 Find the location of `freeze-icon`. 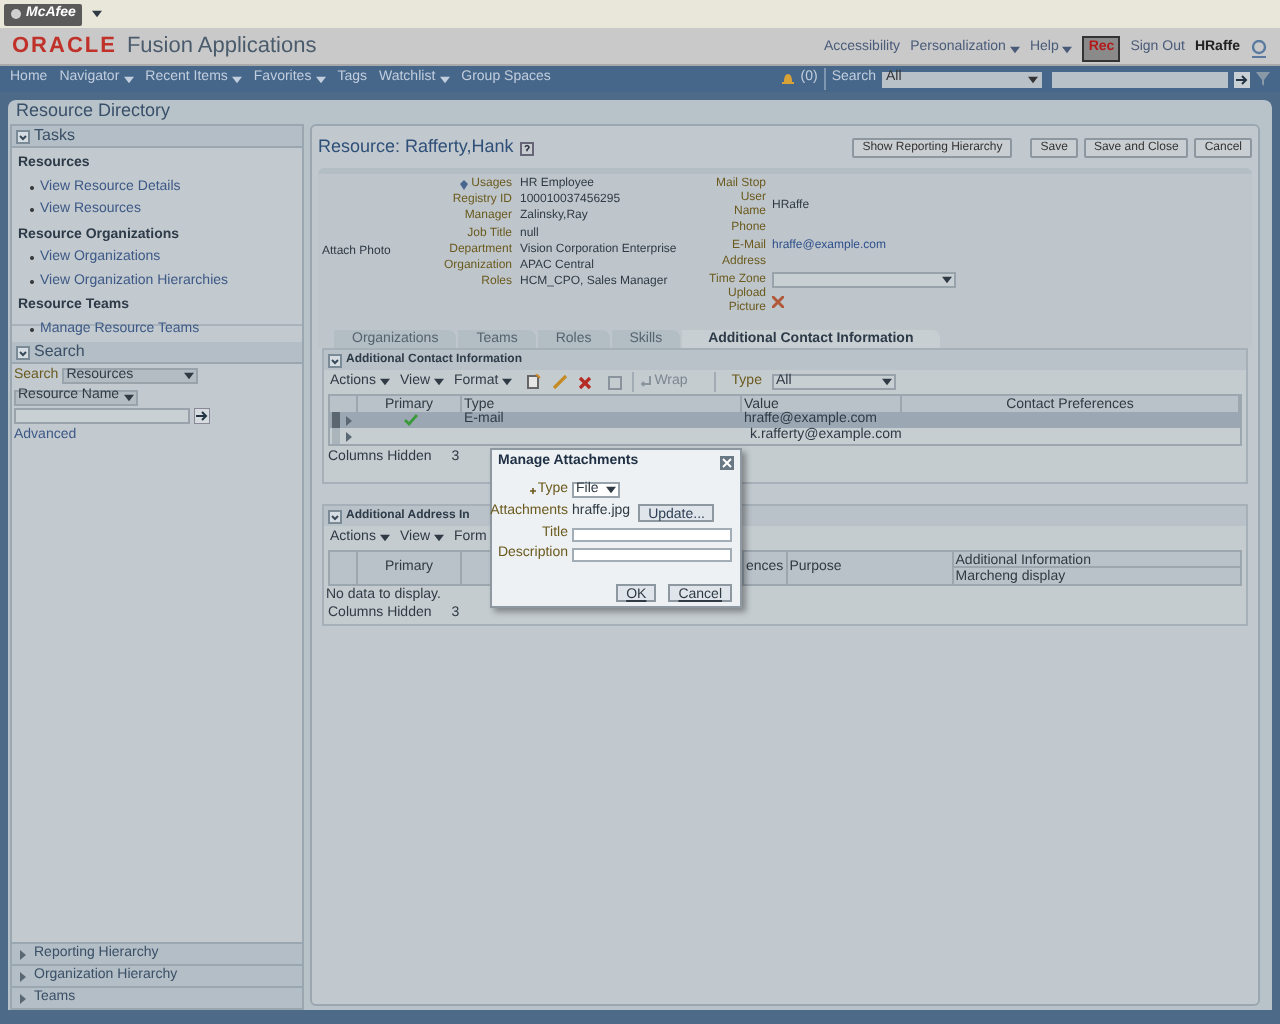

freeze-icon is located at coordinates (615, 382).